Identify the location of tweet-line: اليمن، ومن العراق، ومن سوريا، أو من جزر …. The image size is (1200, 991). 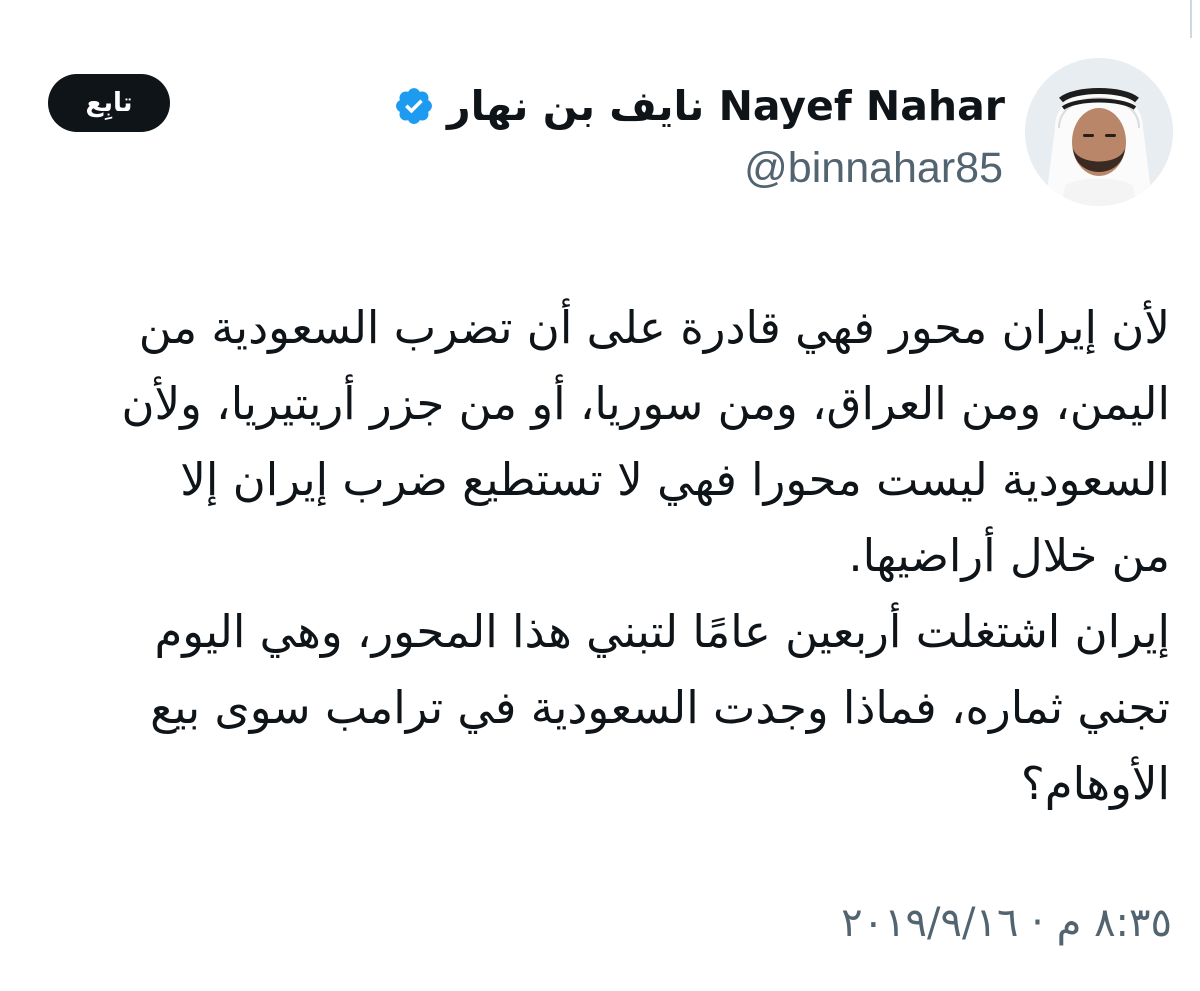
(645, 403).